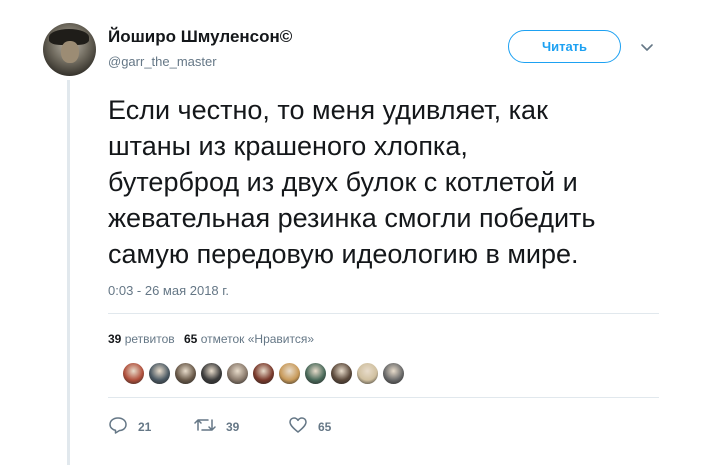  What do you see at coordinates (162, 61) in the screenshot?
I see `user-handle: @garr_the_master` at bounding box center [162, 61].